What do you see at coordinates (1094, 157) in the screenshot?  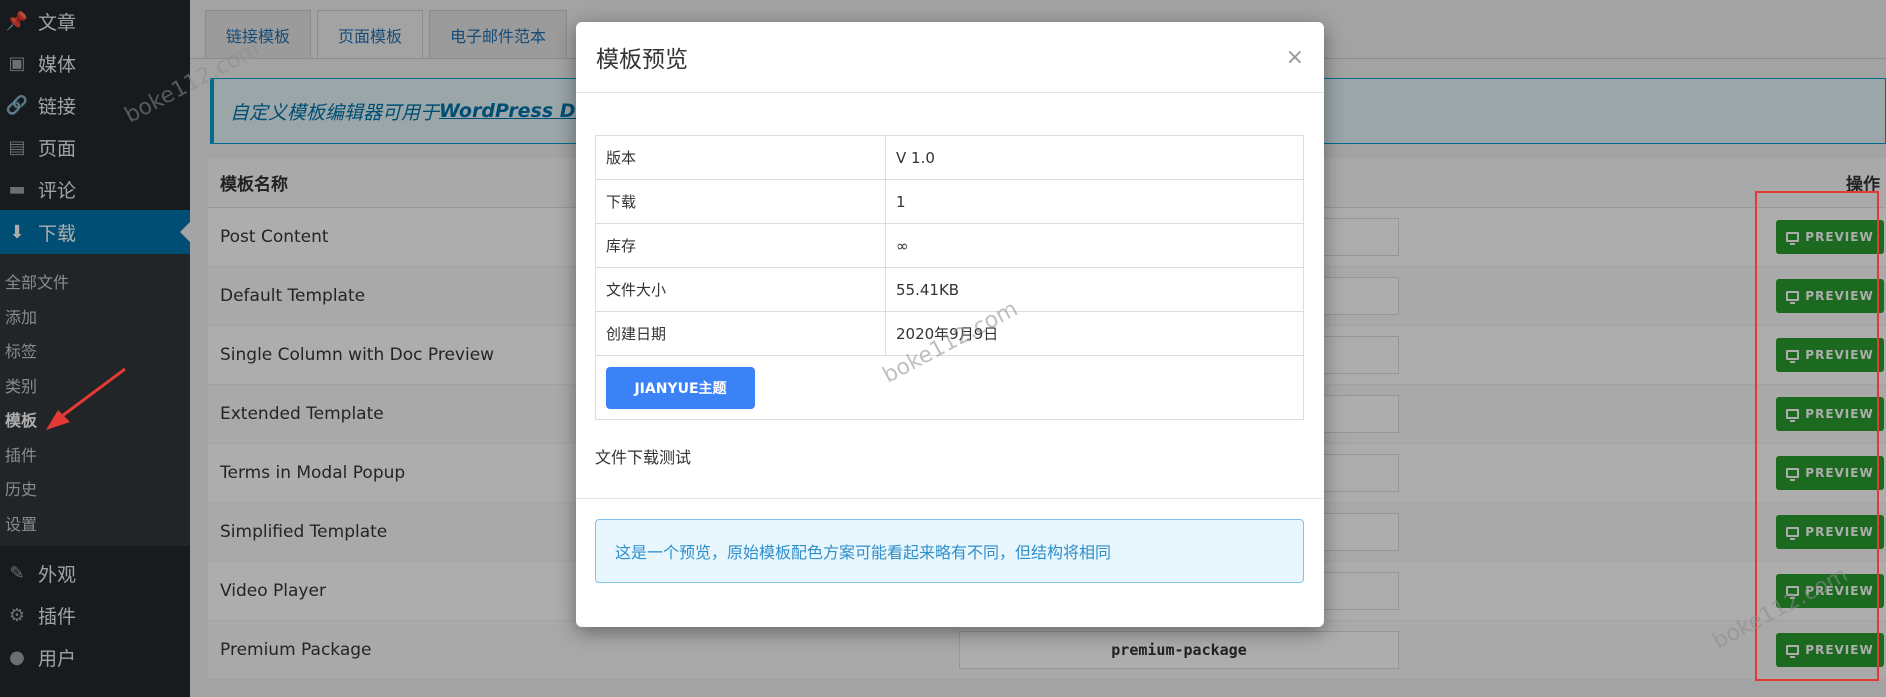 I see `info-value: V 1.0` at bounding box center [1094, 157].